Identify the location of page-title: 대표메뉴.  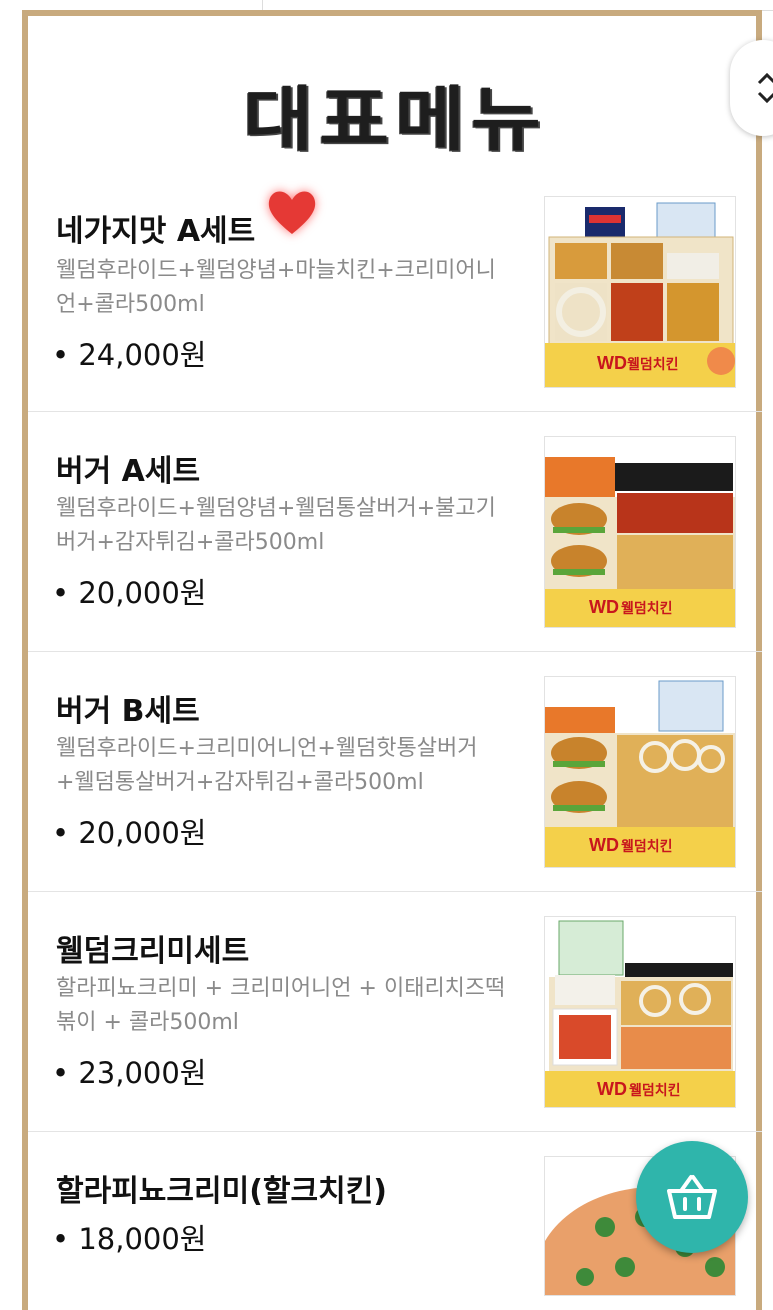
(395, 119).